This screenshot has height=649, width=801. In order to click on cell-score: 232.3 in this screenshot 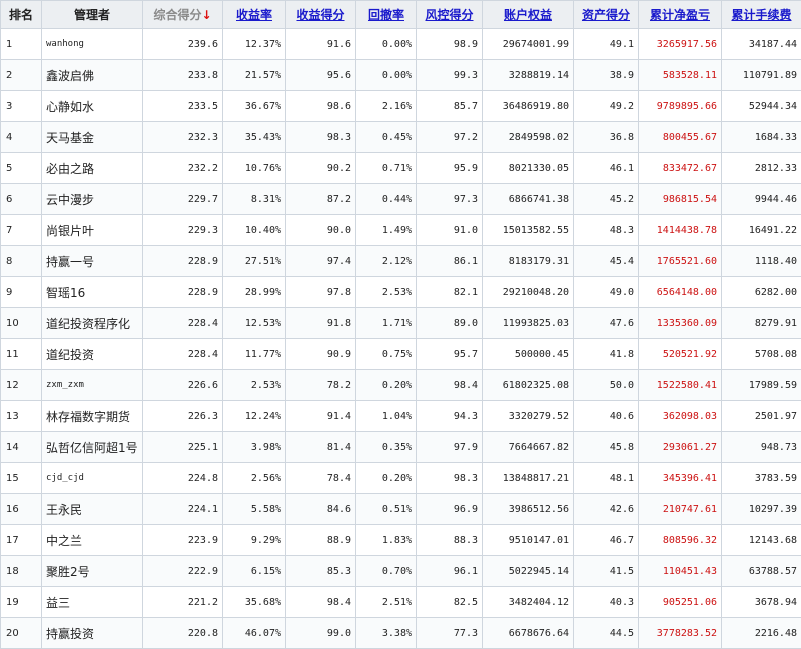, I will do `click(183, 137)`.